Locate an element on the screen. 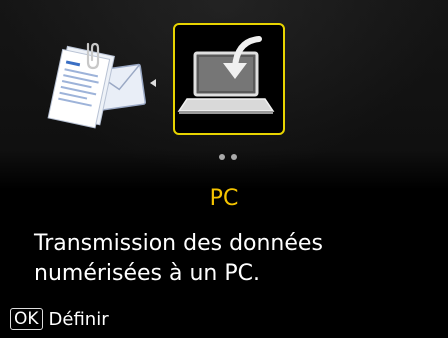  scroll-left-arrow-icon is located at coordinates (153, 83).